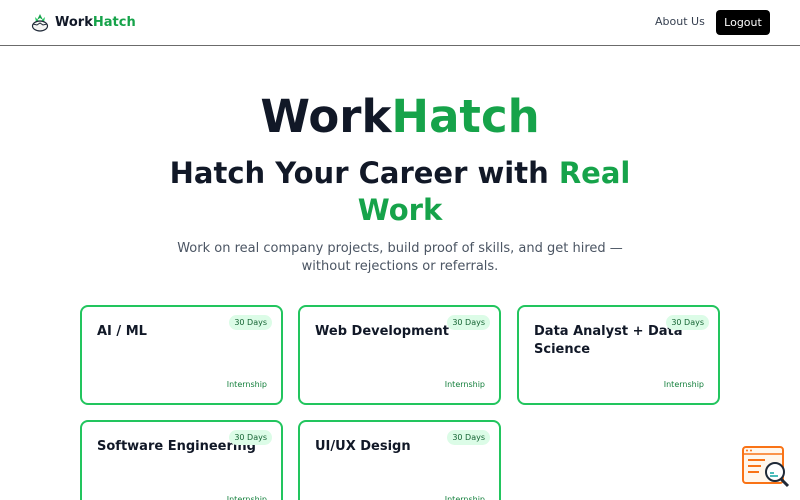 The height and width of the screenshot is (500, 800). Describe the element at coordinates (400, 191) in the screenshot. I see `hero-subtitle: Hatch Your Career with Real Work` at that location.